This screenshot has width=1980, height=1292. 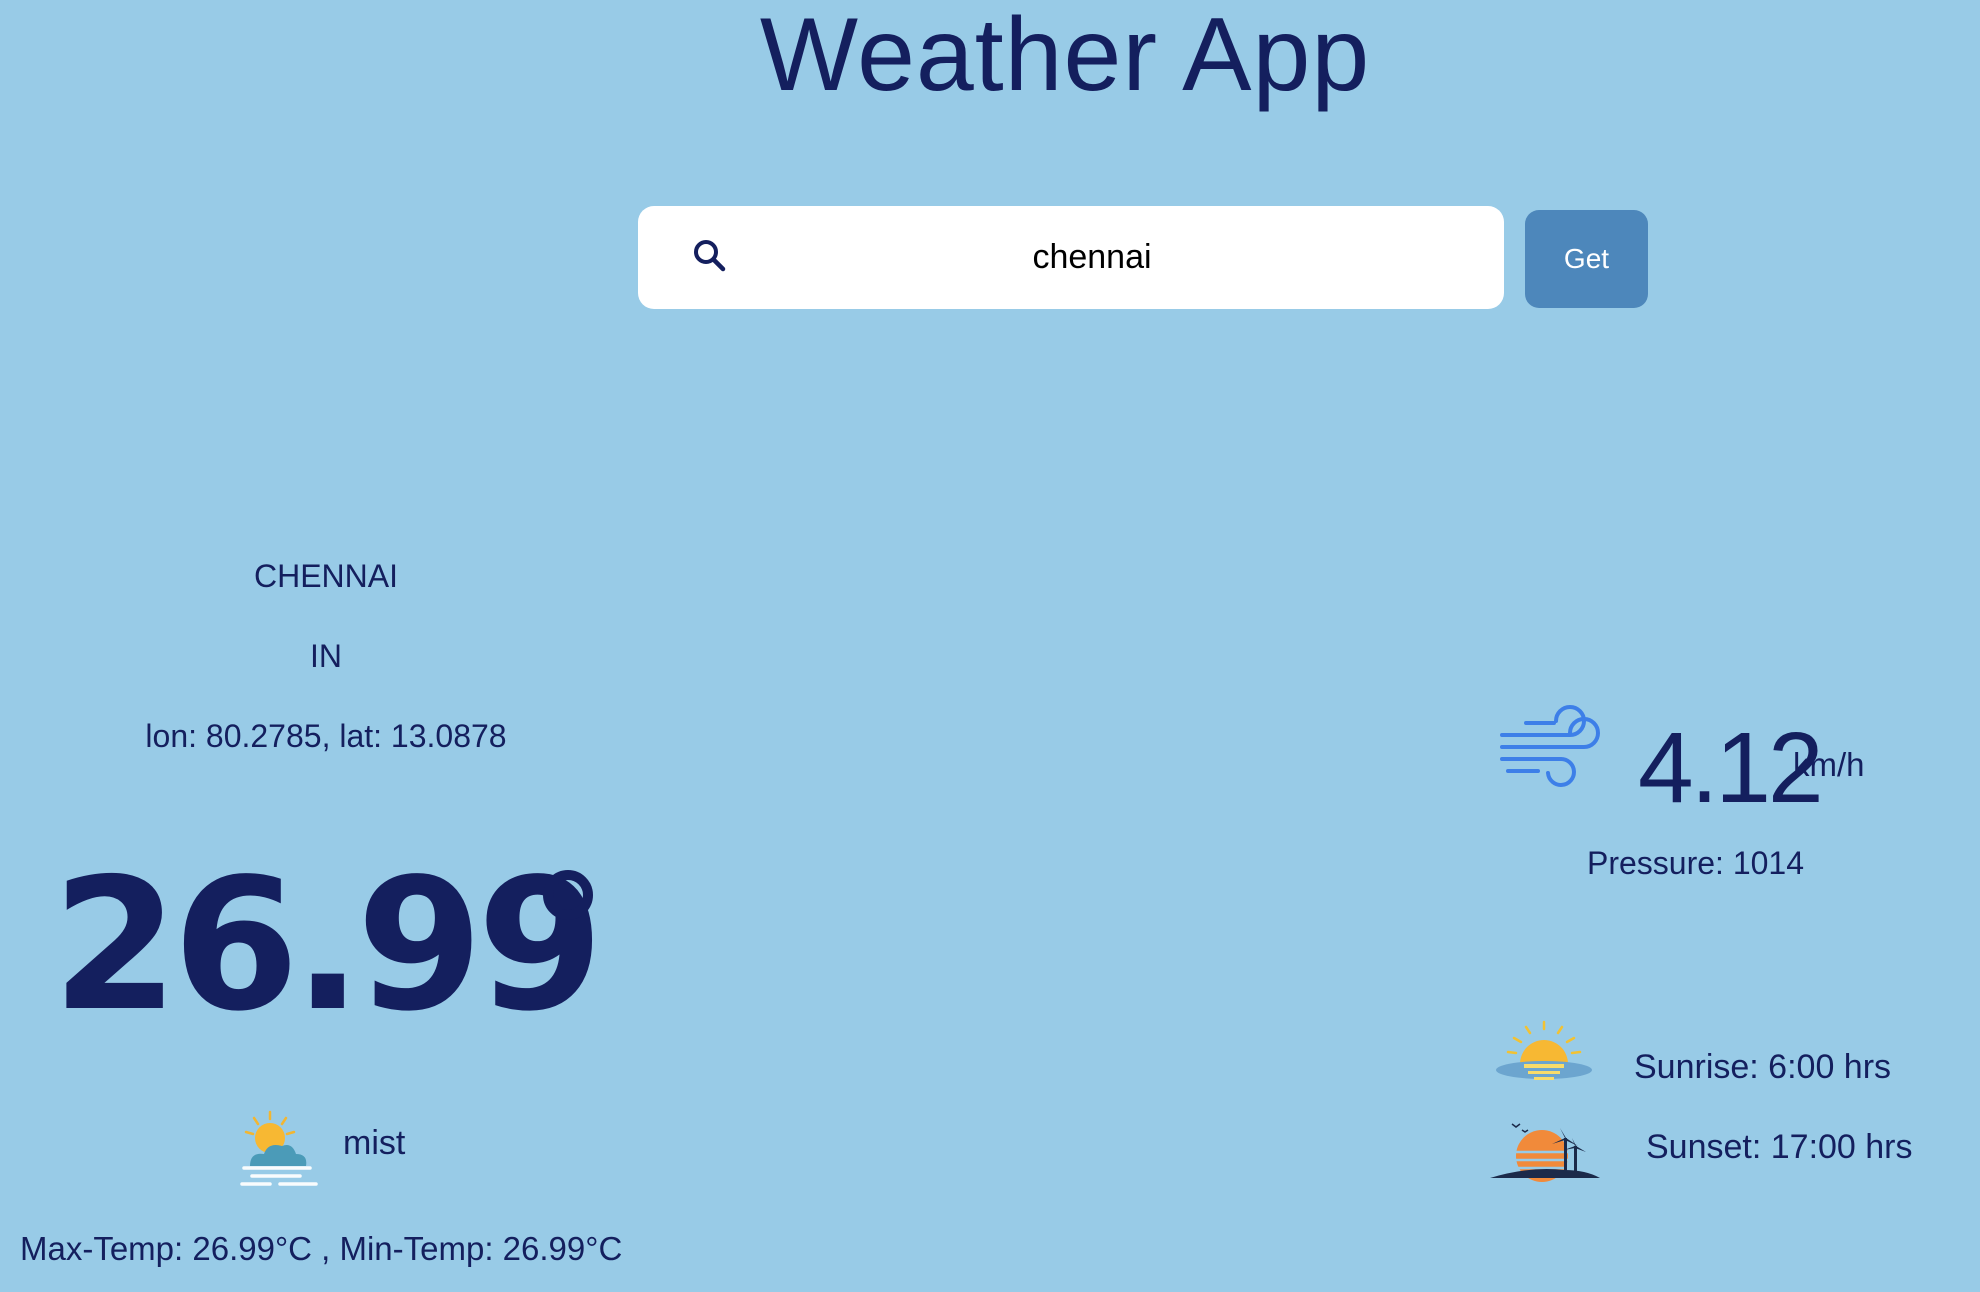 What do you see at coordinates (374, 1143) in the screenshot?
I see `weather-condition: mist` at bounding box center [374, 1143].